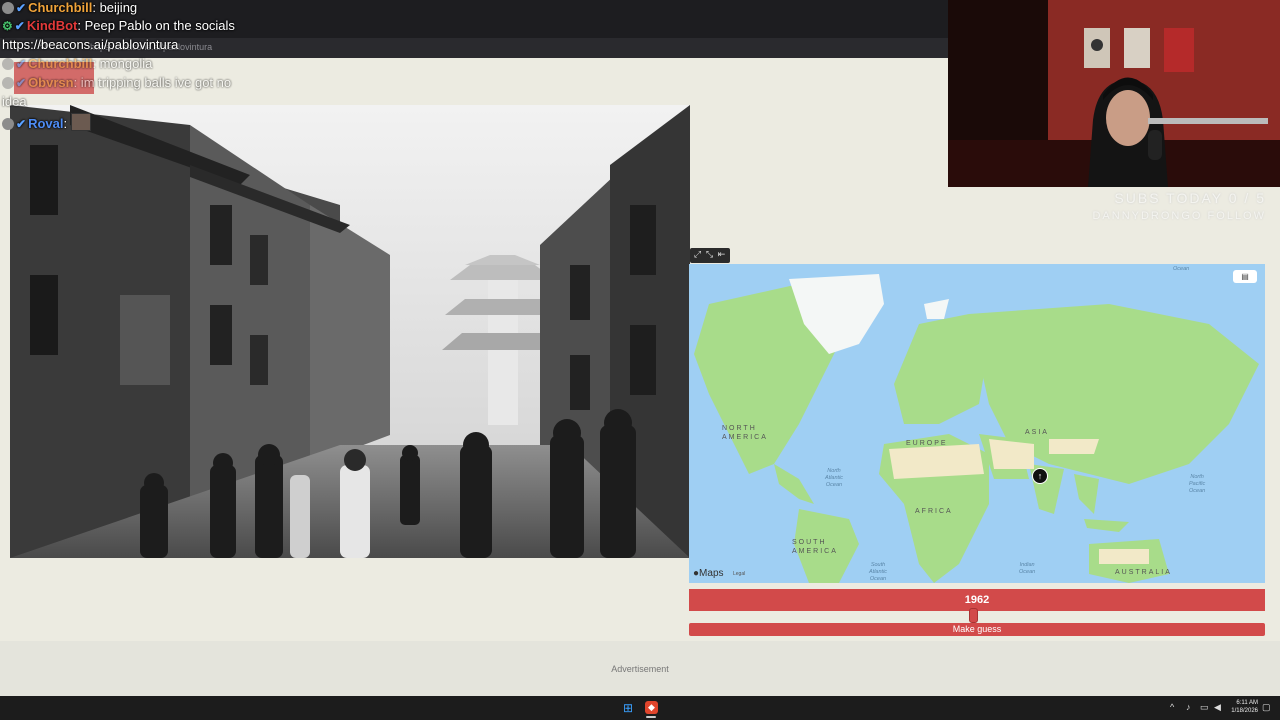 The height and width of the screenshot is (720, 1280). I want to click on chat-text: :, so click(65, 123).